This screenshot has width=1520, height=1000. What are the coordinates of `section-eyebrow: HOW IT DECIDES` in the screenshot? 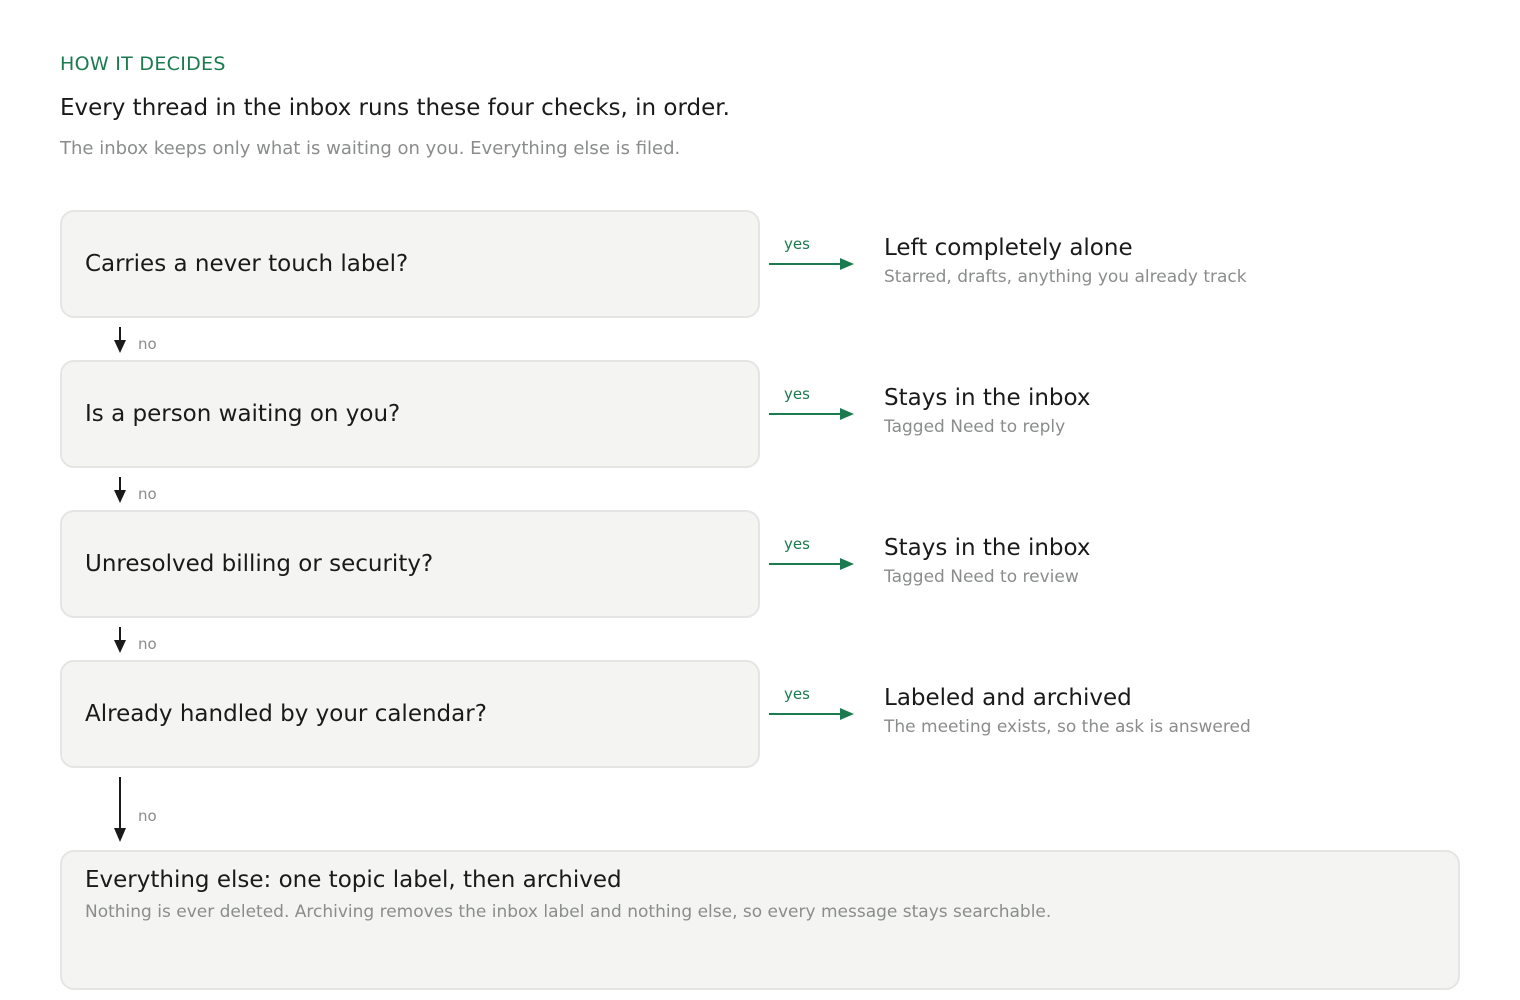 It's located at (143, 64).